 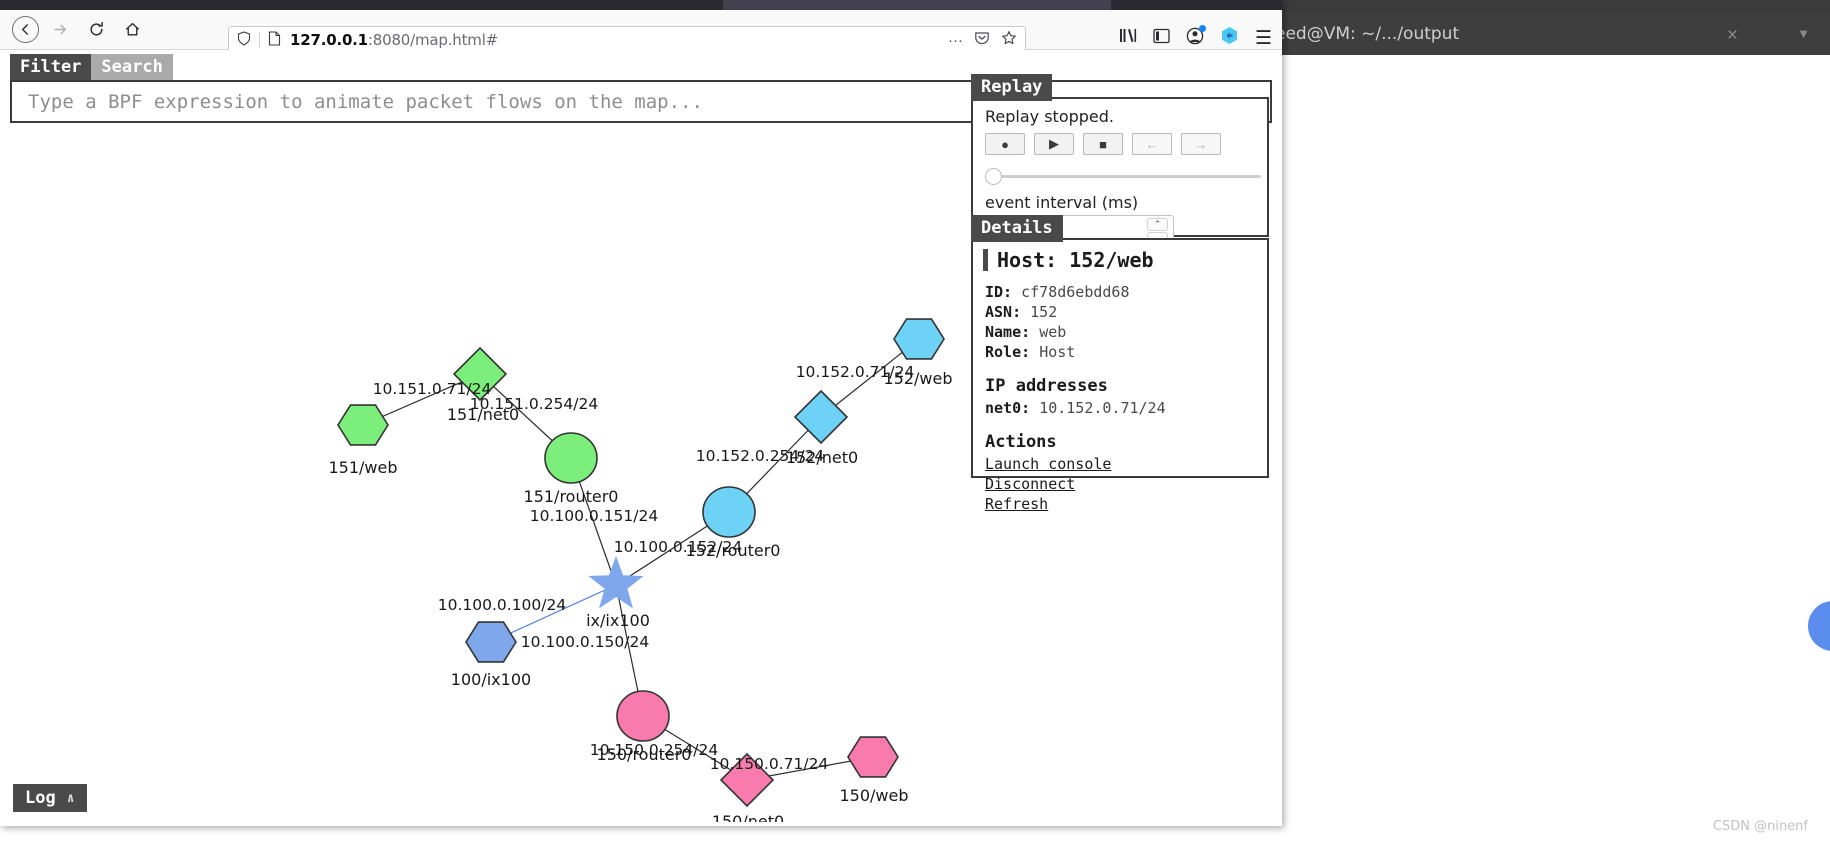 What do you see at coordinates (1367, 33) in the screenshot?
I see `terminal-tab-title: eed@VM: ~/.../output` at bounding box center [1367, 33].